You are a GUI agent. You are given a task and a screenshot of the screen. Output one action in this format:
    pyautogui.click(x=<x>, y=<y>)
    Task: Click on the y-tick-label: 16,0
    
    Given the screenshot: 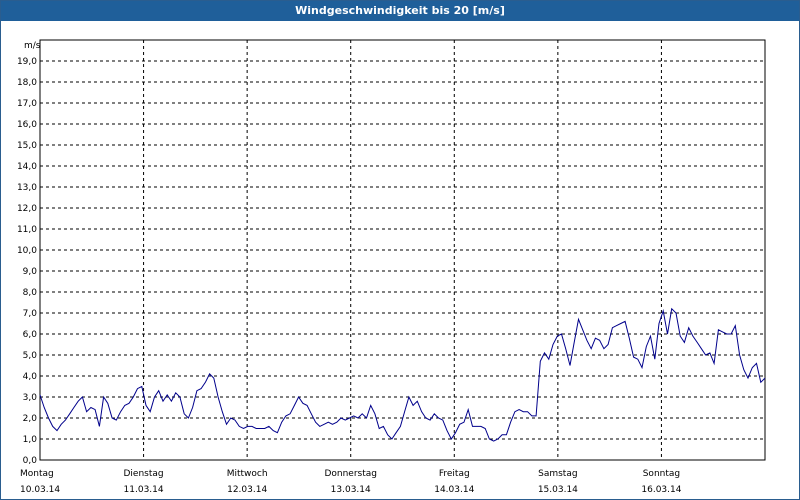 What is the action you would take?
    pyautogui.click(x=27, y=125)
    